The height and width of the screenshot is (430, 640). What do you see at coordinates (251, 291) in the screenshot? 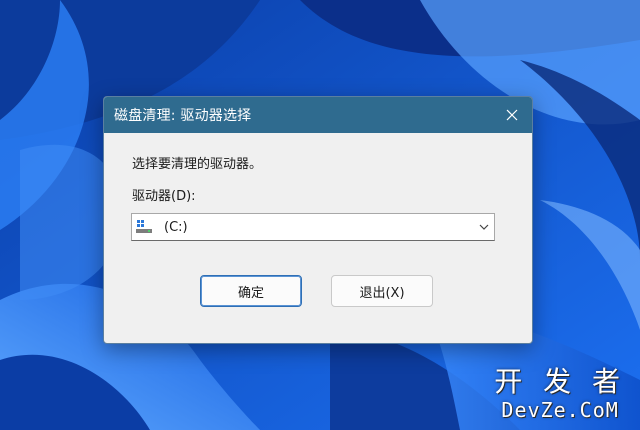
I see `ok-button: 确定` at bounding box center [251, 291].